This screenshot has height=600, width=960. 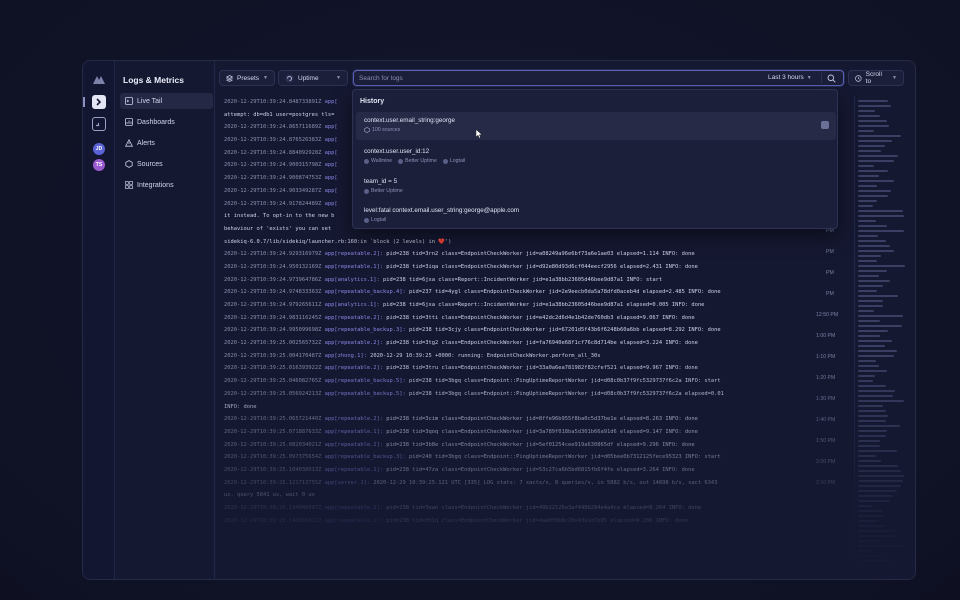 What do you see at coordinates (549, 78) in the screenshot?
I see `search-input` at bounding box center [549, 78].